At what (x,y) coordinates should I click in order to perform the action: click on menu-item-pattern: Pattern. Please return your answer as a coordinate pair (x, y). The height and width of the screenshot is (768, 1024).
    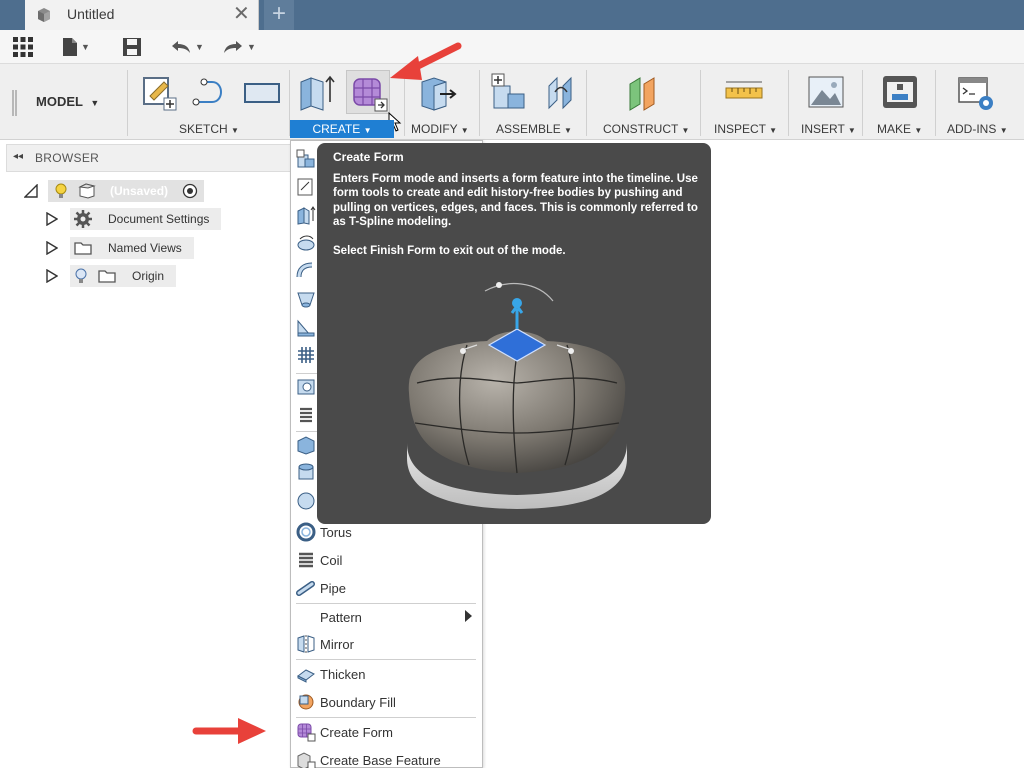
    Looking at the image, I should click on (386, 617).